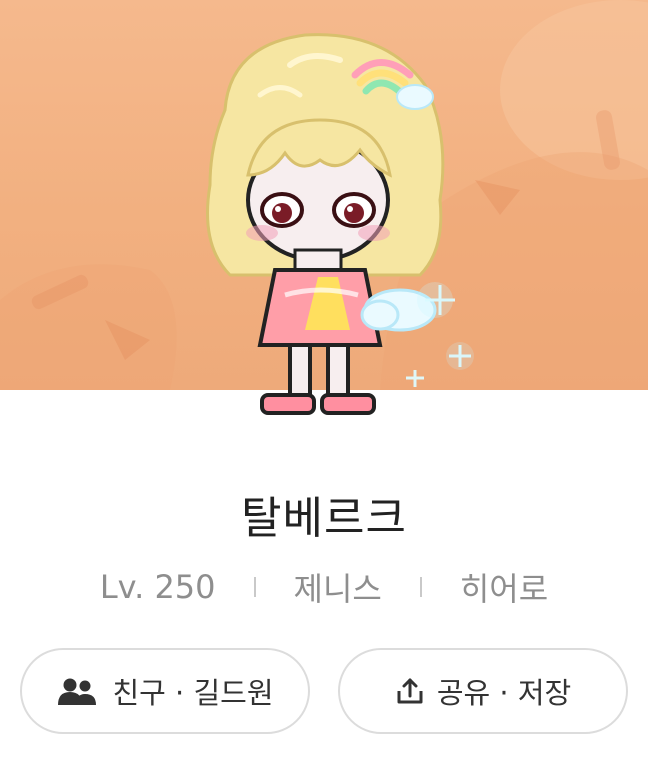 The height and width of the screenshot is (777, 648). What do you see at coordinates (410, 691) in the screenshot?
I see `share-upload-icon` at bounding box center [410, 691].